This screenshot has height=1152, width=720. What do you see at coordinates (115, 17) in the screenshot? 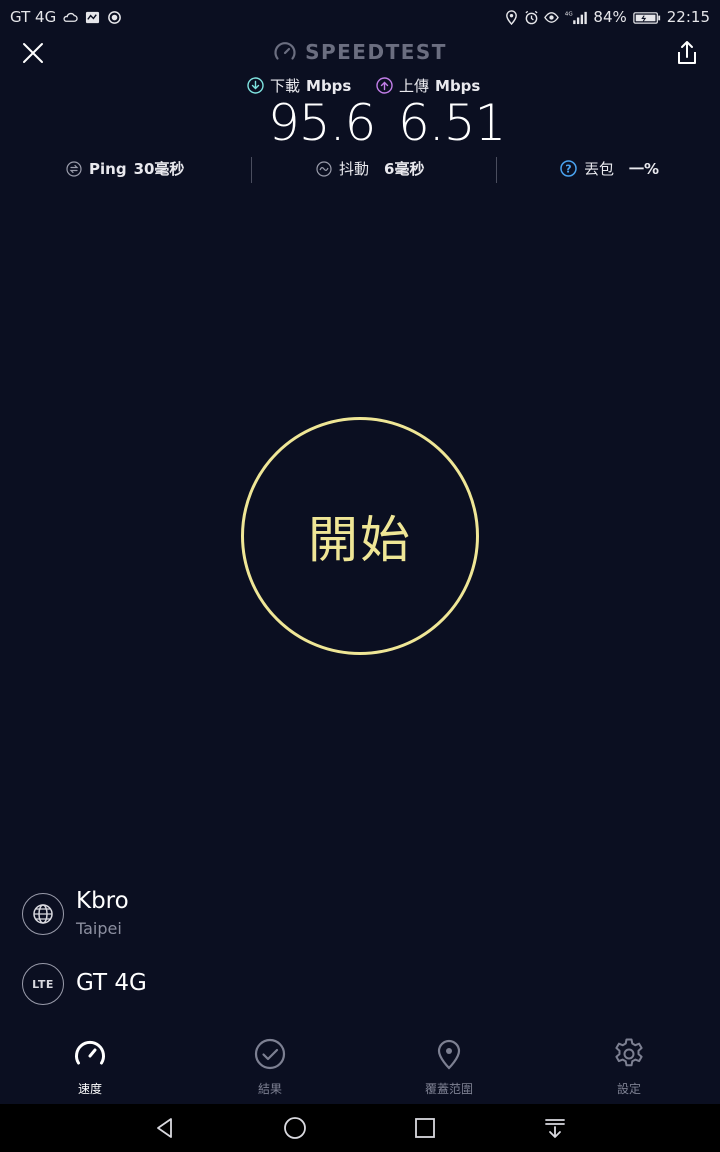
I see `record-icon` at bounding box center [115, 17].